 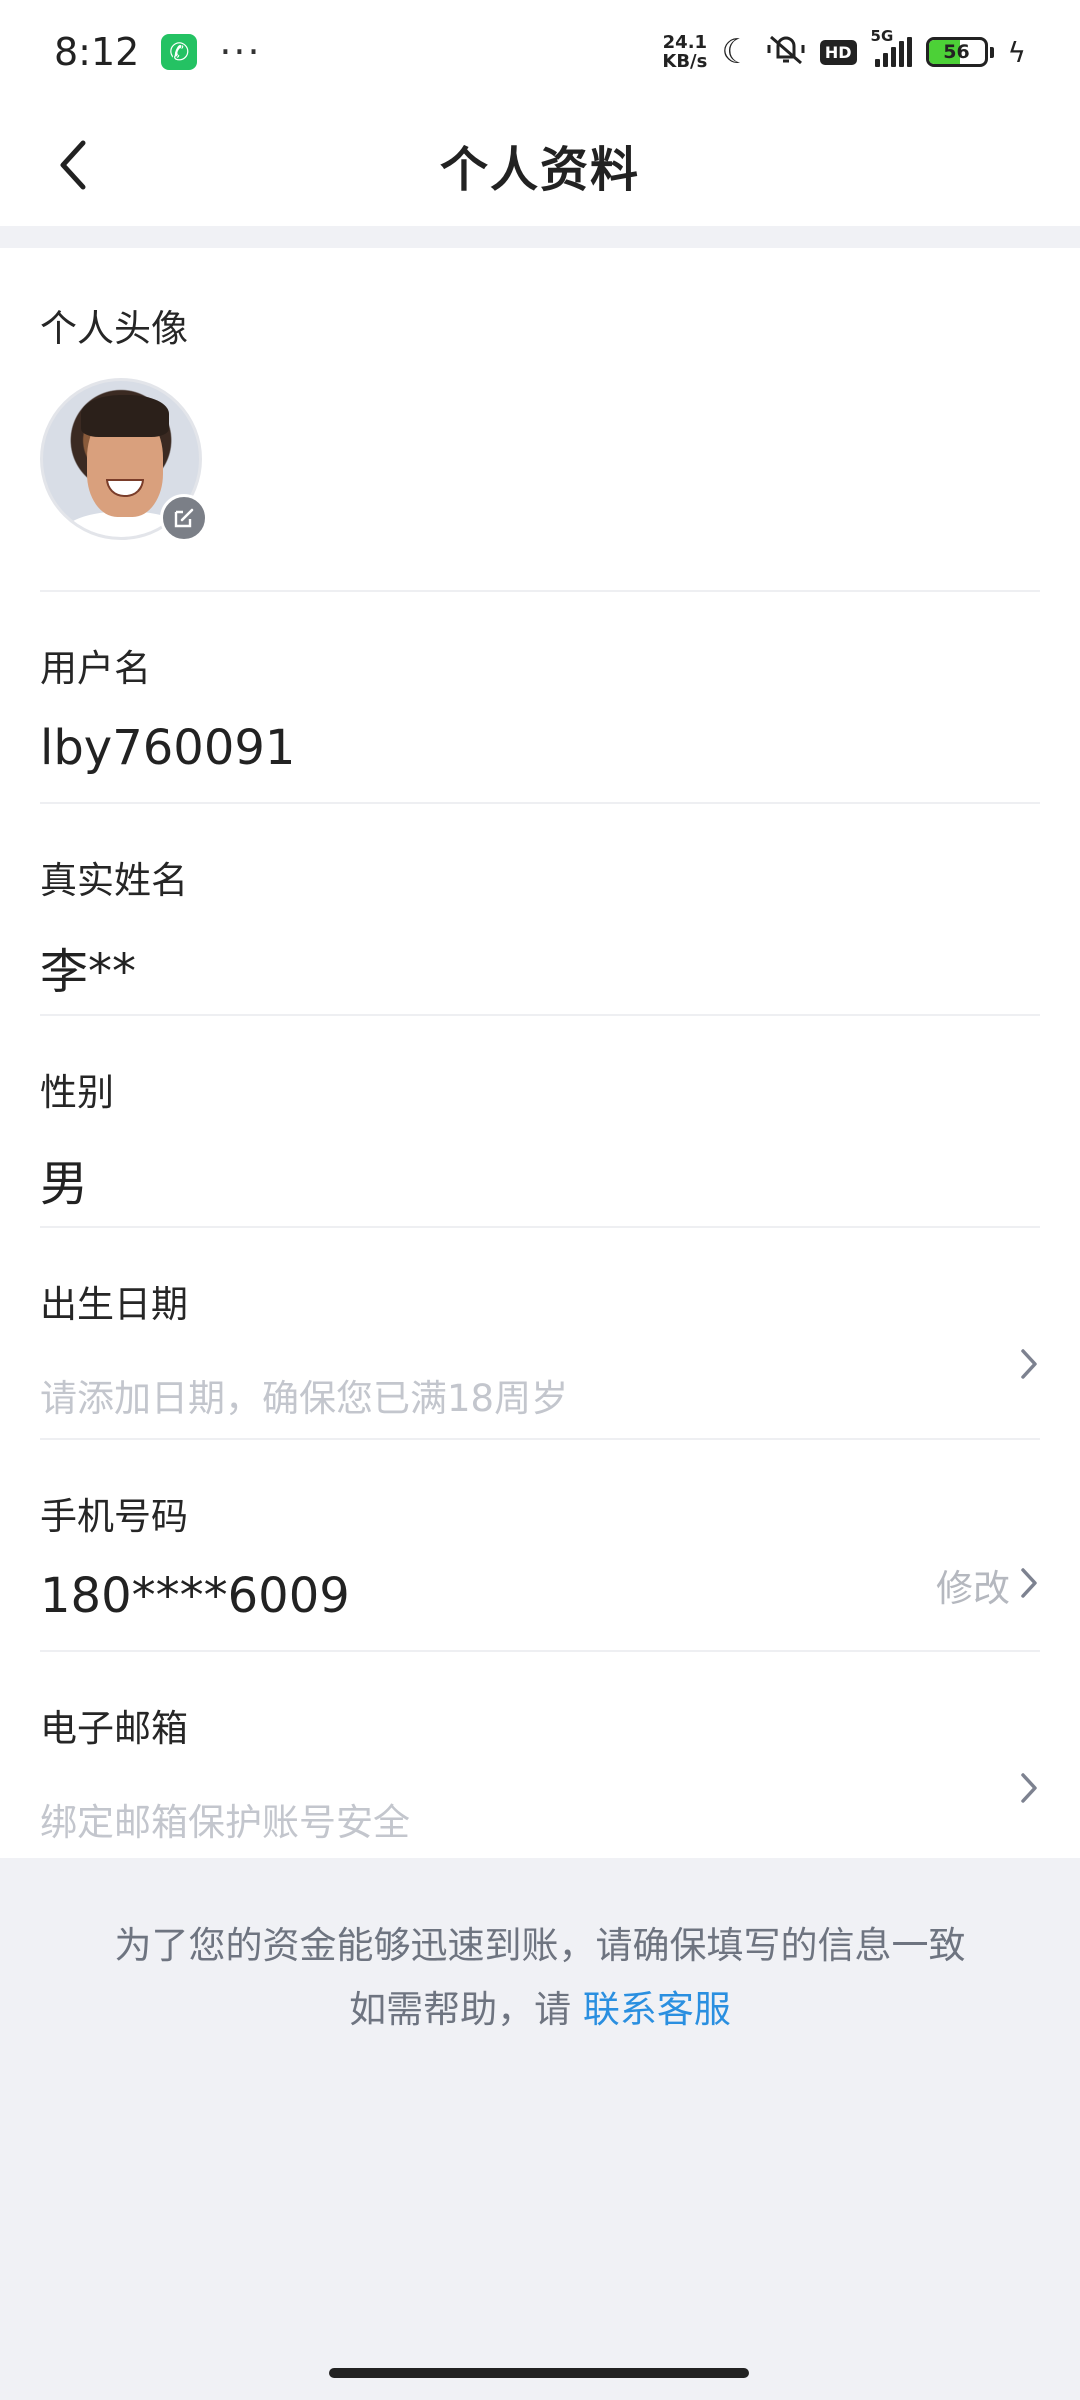 I want to click on home-indicator, so click(x=539, y=2373).